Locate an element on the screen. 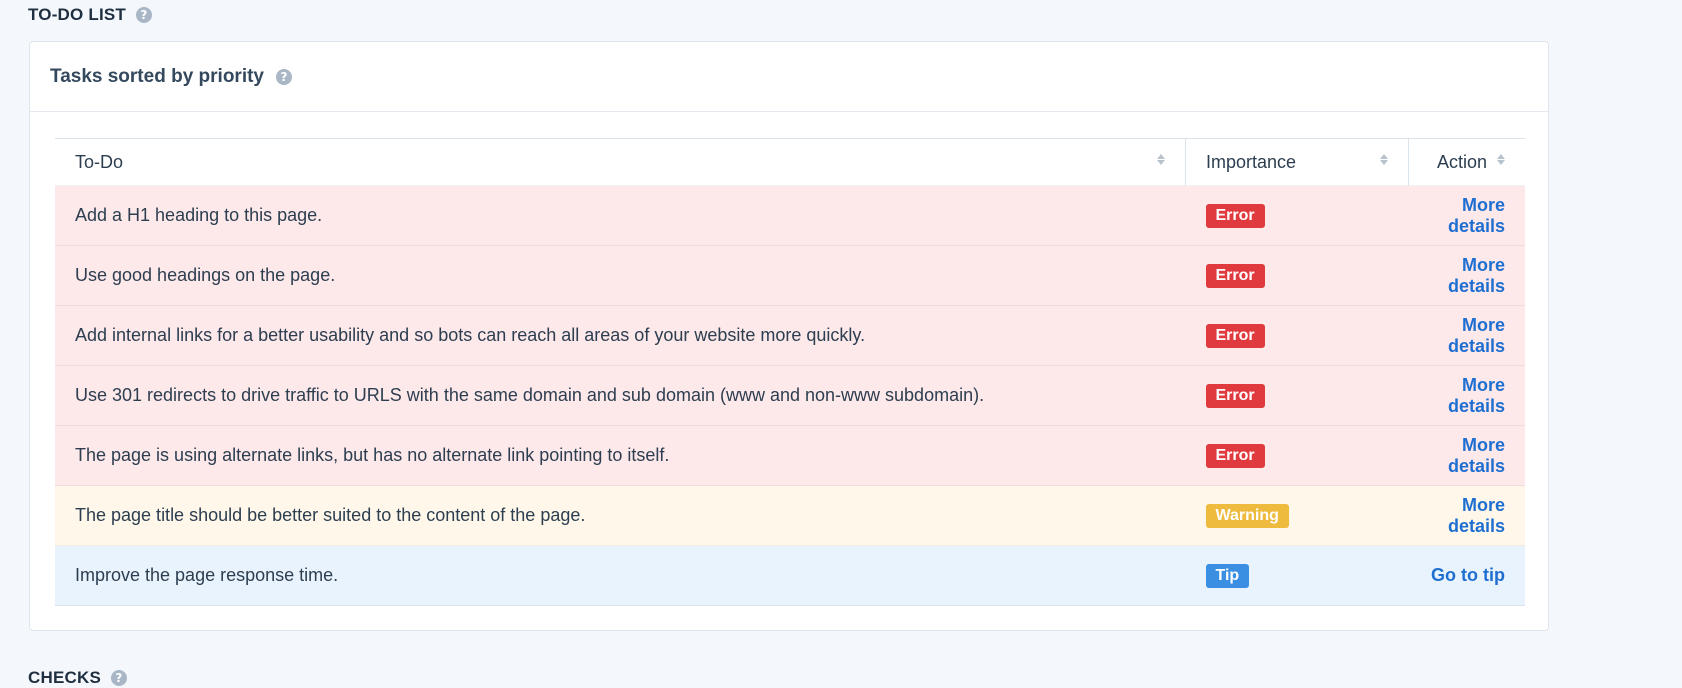  table-header-row: To-Do Importance Action is located at coordinates (790, 162).